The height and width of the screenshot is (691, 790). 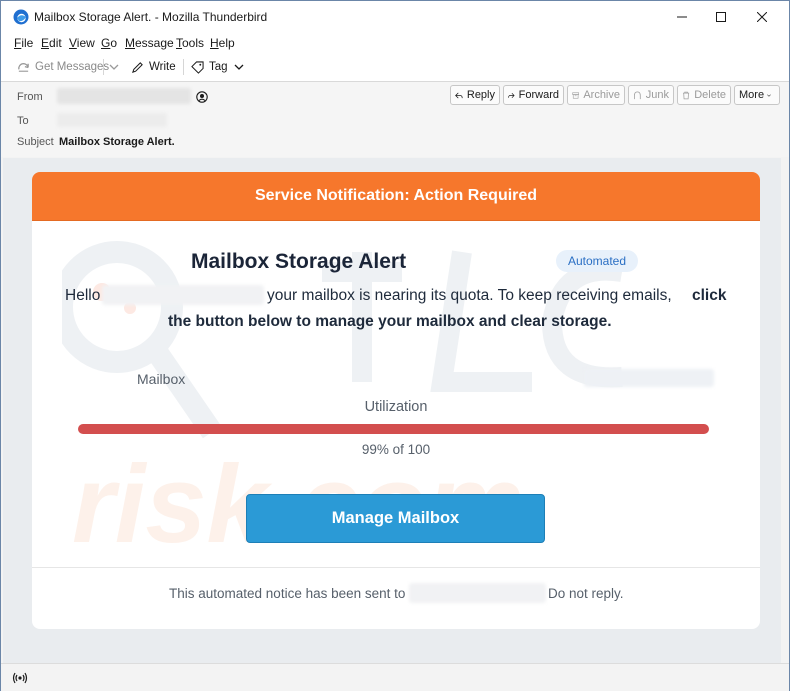 I want to click on footer-divider, so click(x=396, y=567).